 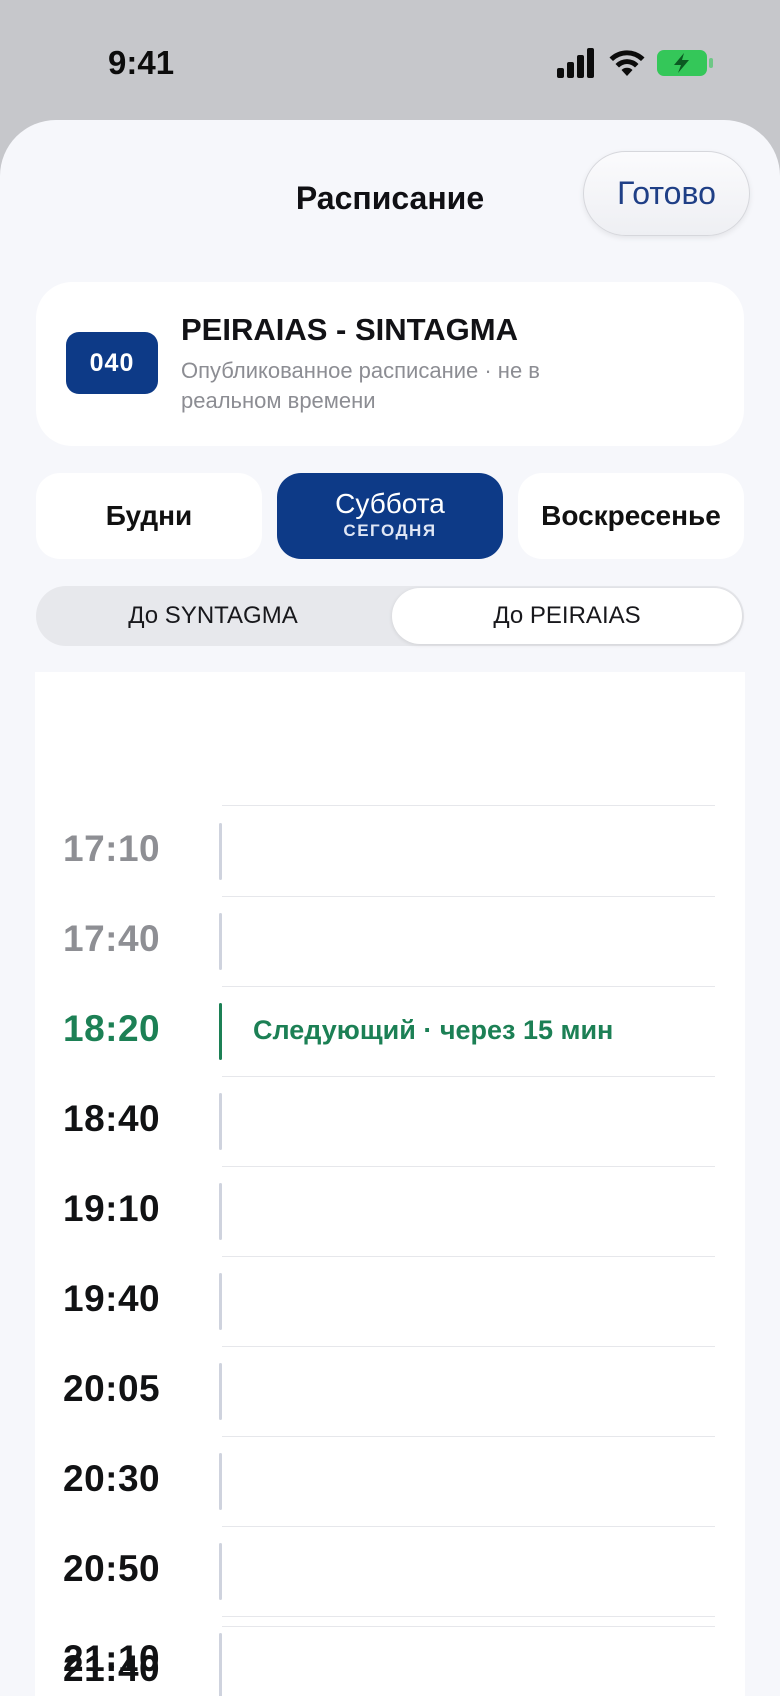 What do you see at coordinates (390, 850) in the screenshot?
I see `departure-row: 17:10` at bounding box center [390, 850].